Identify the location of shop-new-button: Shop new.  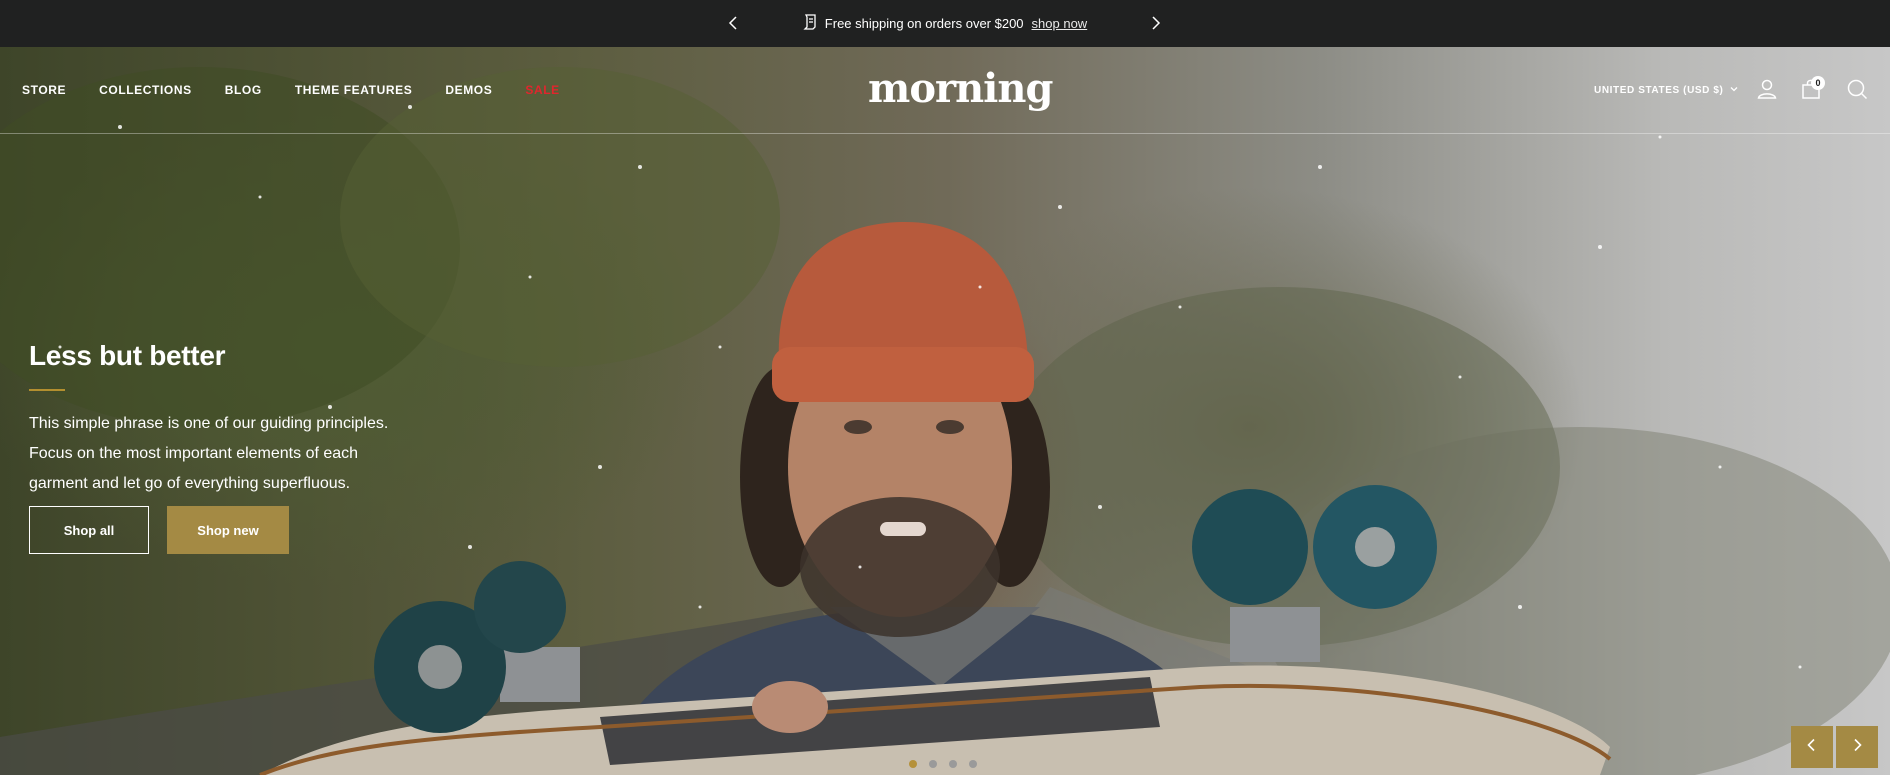
(228, 530).